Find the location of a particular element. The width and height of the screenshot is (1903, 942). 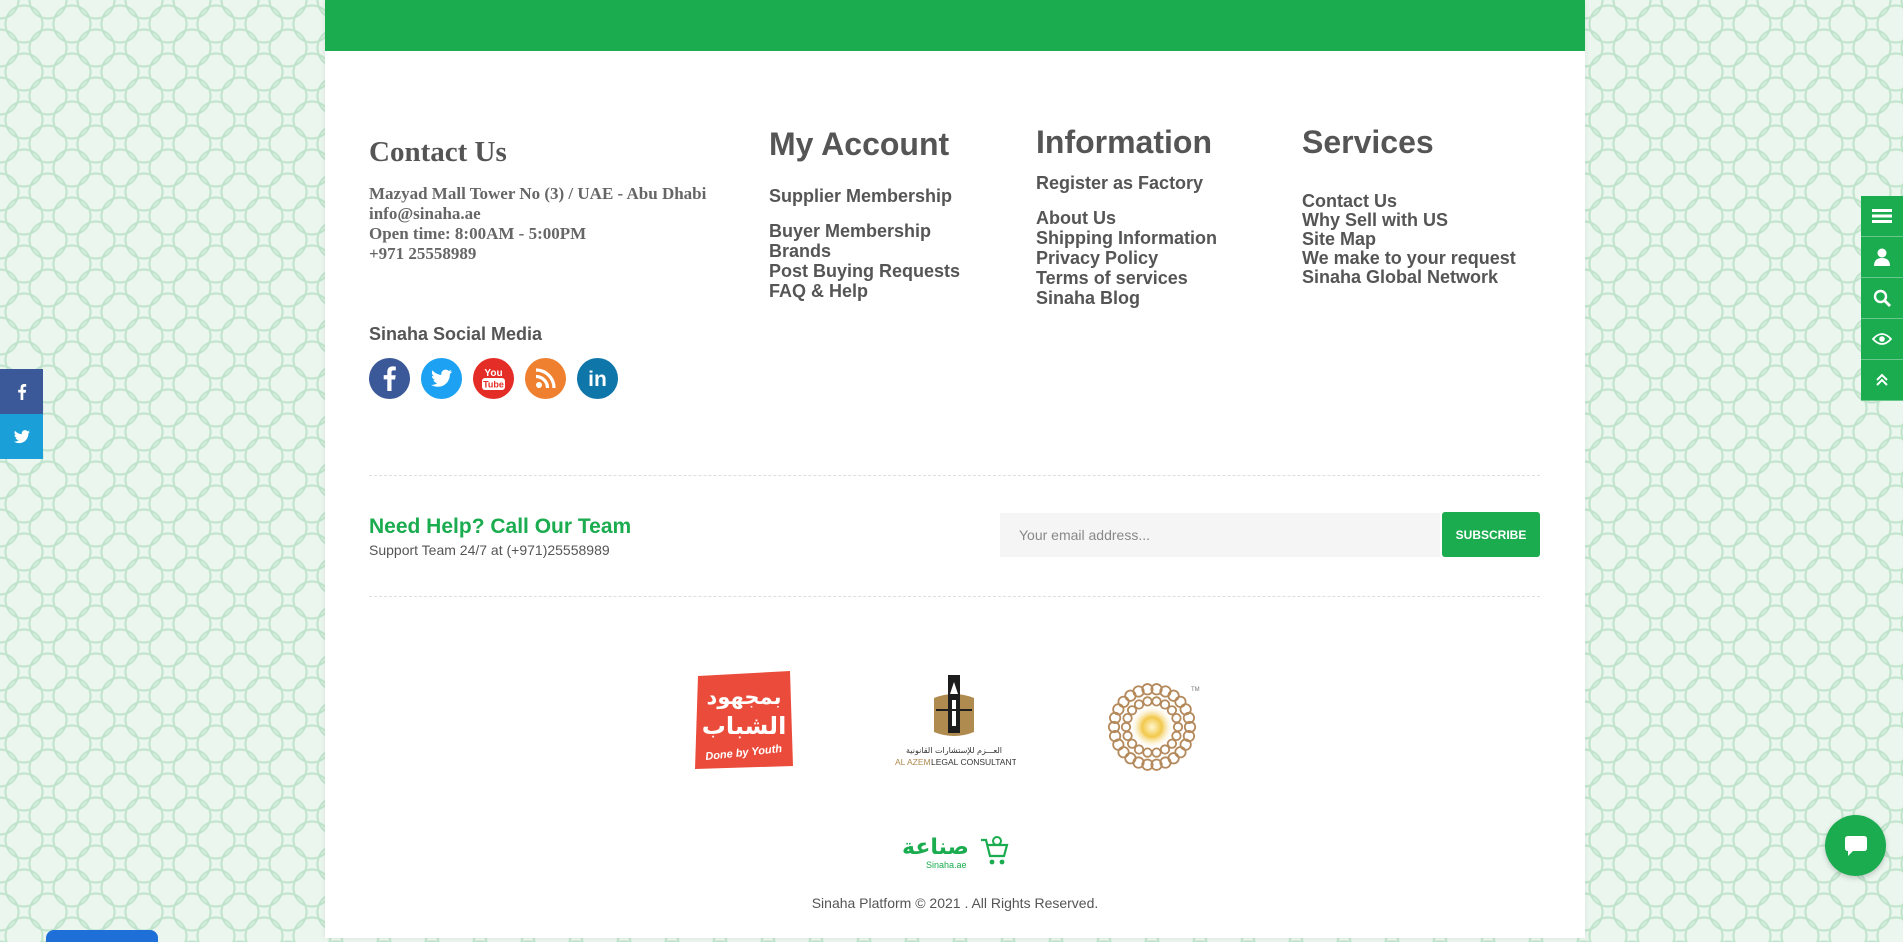

view-button is located at coordinates (1882, 339).